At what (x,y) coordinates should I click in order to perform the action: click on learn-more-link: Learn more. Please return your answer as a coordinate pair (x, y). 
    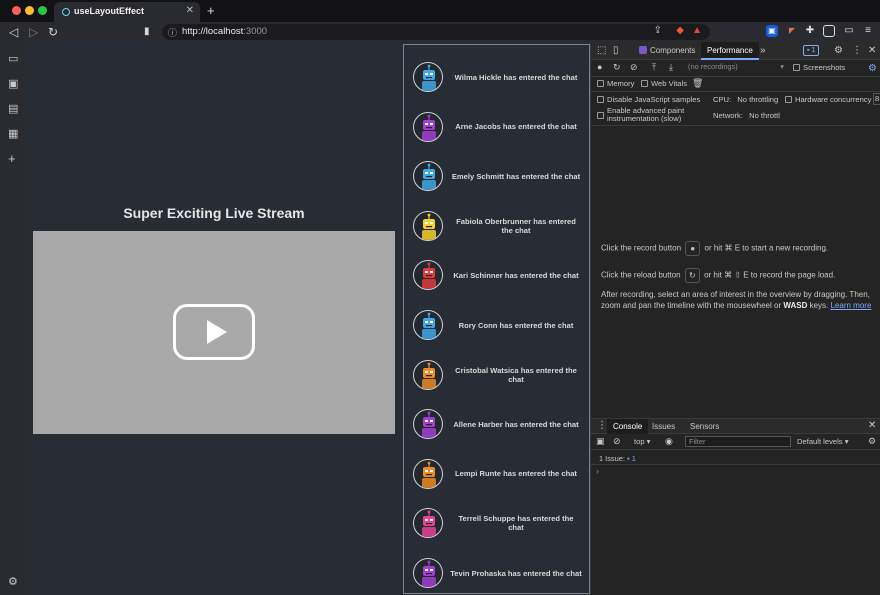
    Looking at the image, I should click on (850, 305).